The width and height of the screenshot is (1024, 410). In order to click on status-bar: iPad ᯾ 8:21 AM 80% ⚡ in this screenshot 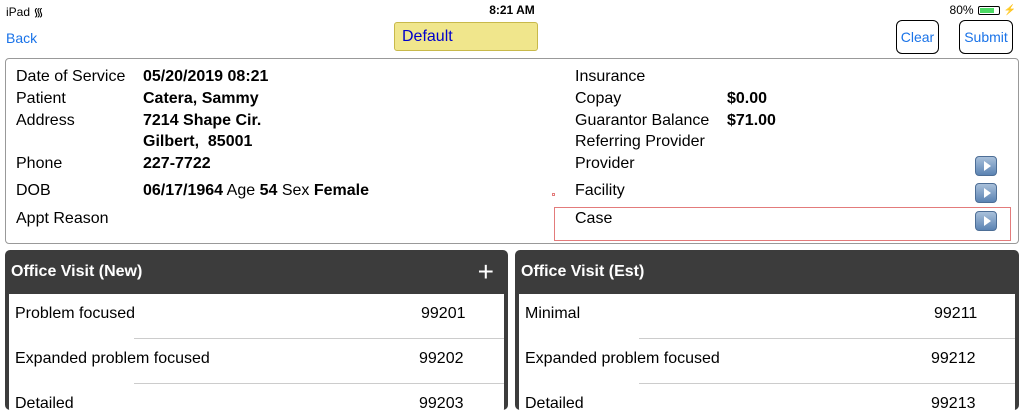, I will do `click(512, 10)`.